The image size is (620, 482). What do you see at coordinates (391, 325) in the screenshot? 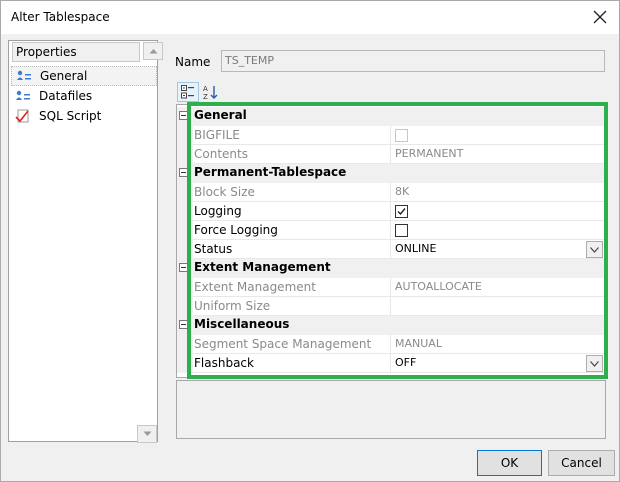
I see `category-miscellaneous: Miscellaneous` at bounding box center [391, 325].